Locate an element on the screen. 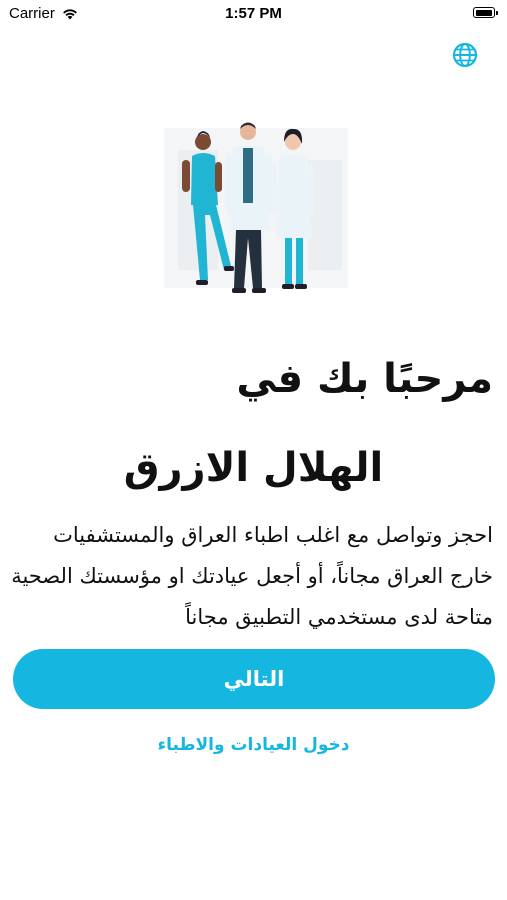 This screenshot has width=507, height=900. welcome-title: مرحبًا بك في is located at coordinates (364, 379).